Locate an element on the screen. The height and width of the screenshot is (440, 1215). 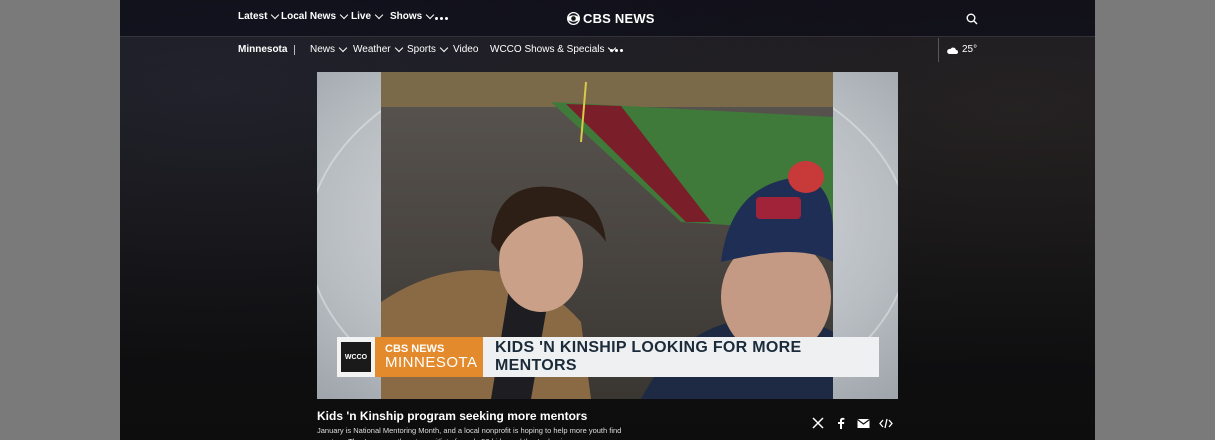
temperature: 25° is located at coordinates (970, 49).